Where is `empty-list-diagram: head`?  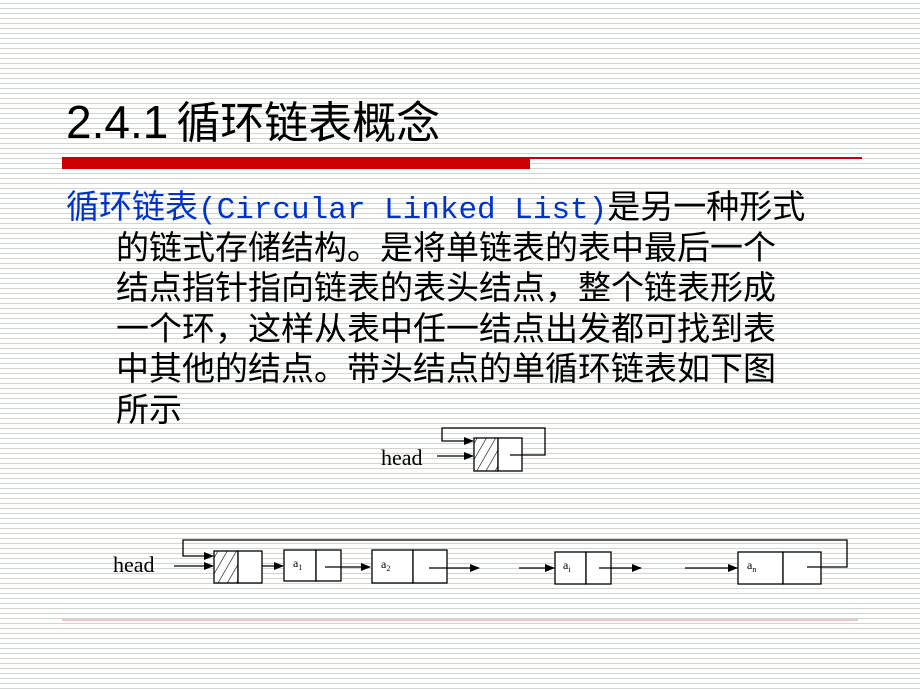
empty-list-diagram: head is located at coordinates (463, 449).